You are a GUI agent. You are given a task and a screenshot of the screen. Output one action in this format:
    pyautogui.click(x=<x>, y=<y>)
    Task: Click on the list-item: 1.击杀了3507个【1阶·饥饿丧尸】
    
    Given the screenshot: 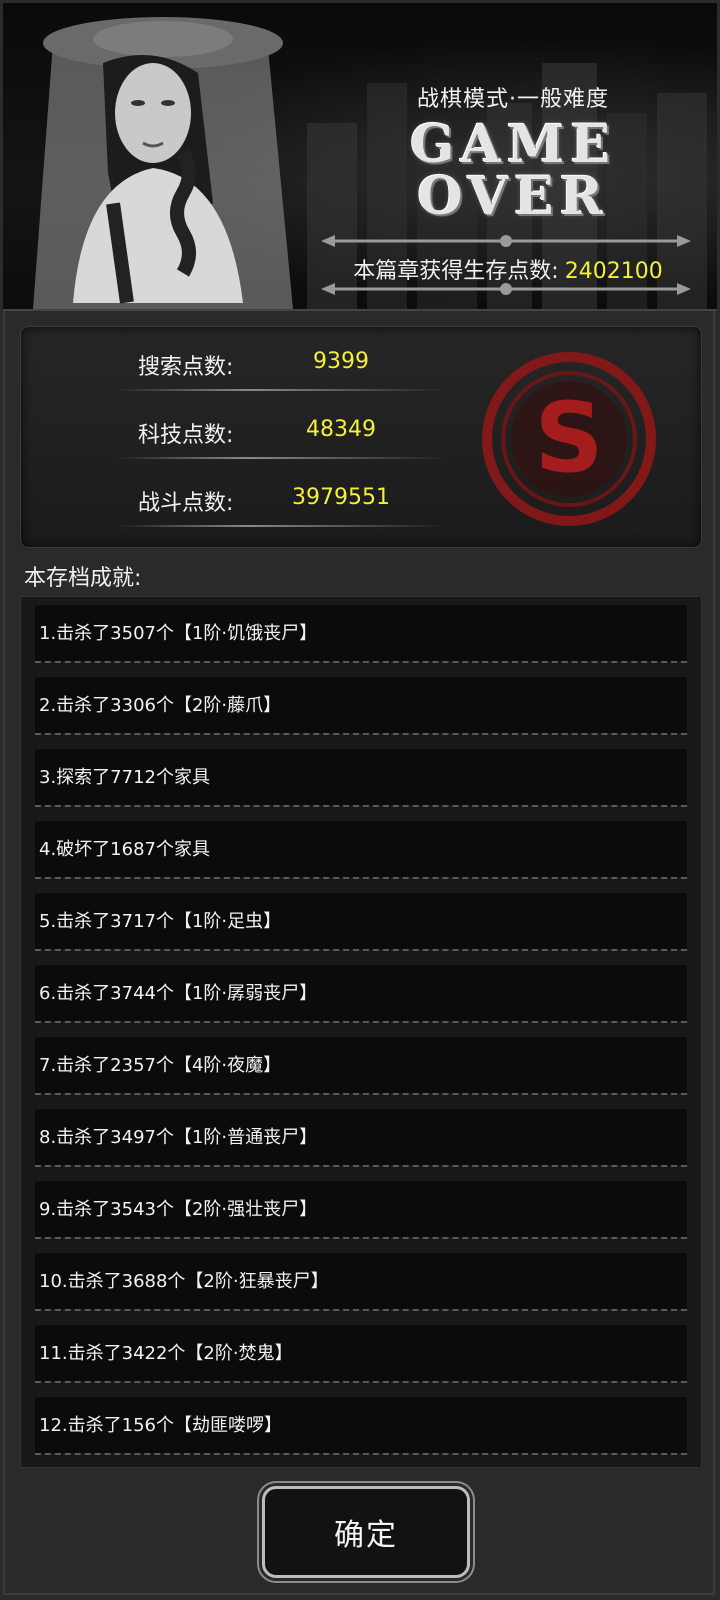 What is the action you would take?
    pyautogui.click(x=361, y=634)
    